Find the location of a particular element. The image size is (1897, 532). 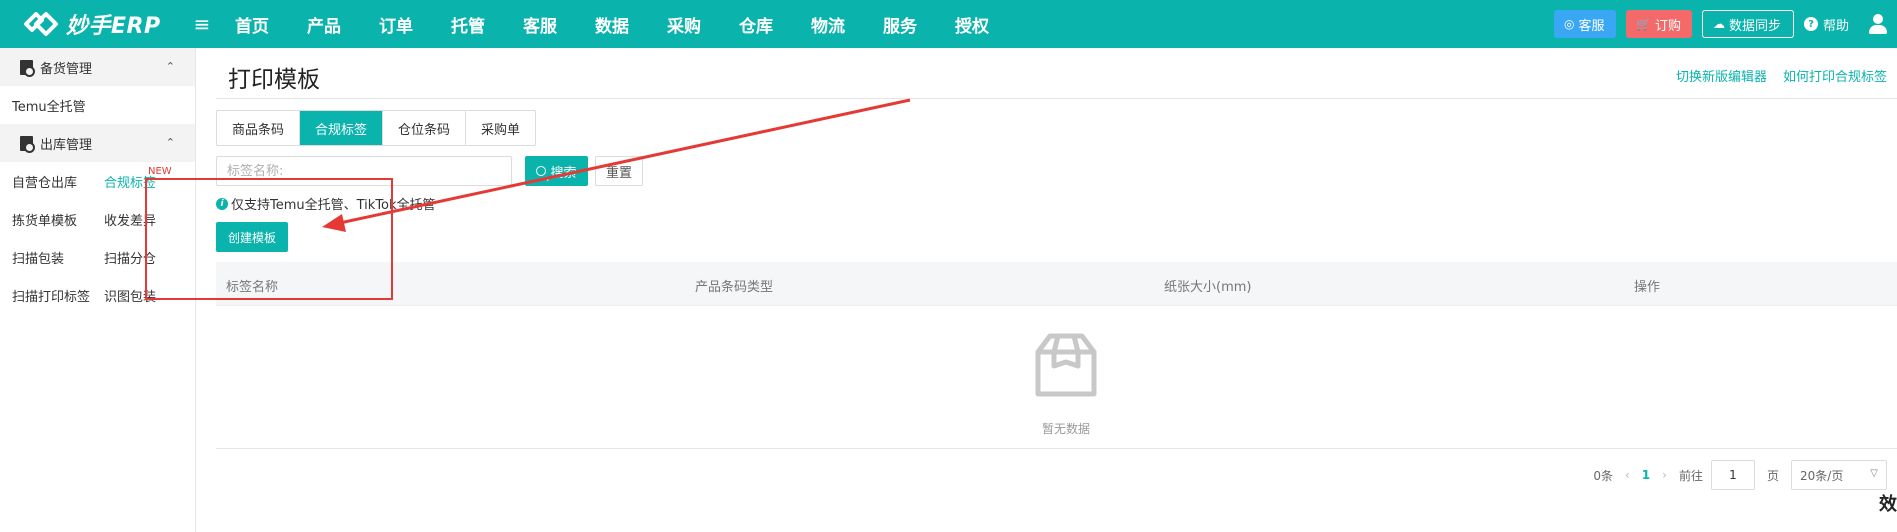

nav-item-order: 订单 is located at coordinates (396, 24).